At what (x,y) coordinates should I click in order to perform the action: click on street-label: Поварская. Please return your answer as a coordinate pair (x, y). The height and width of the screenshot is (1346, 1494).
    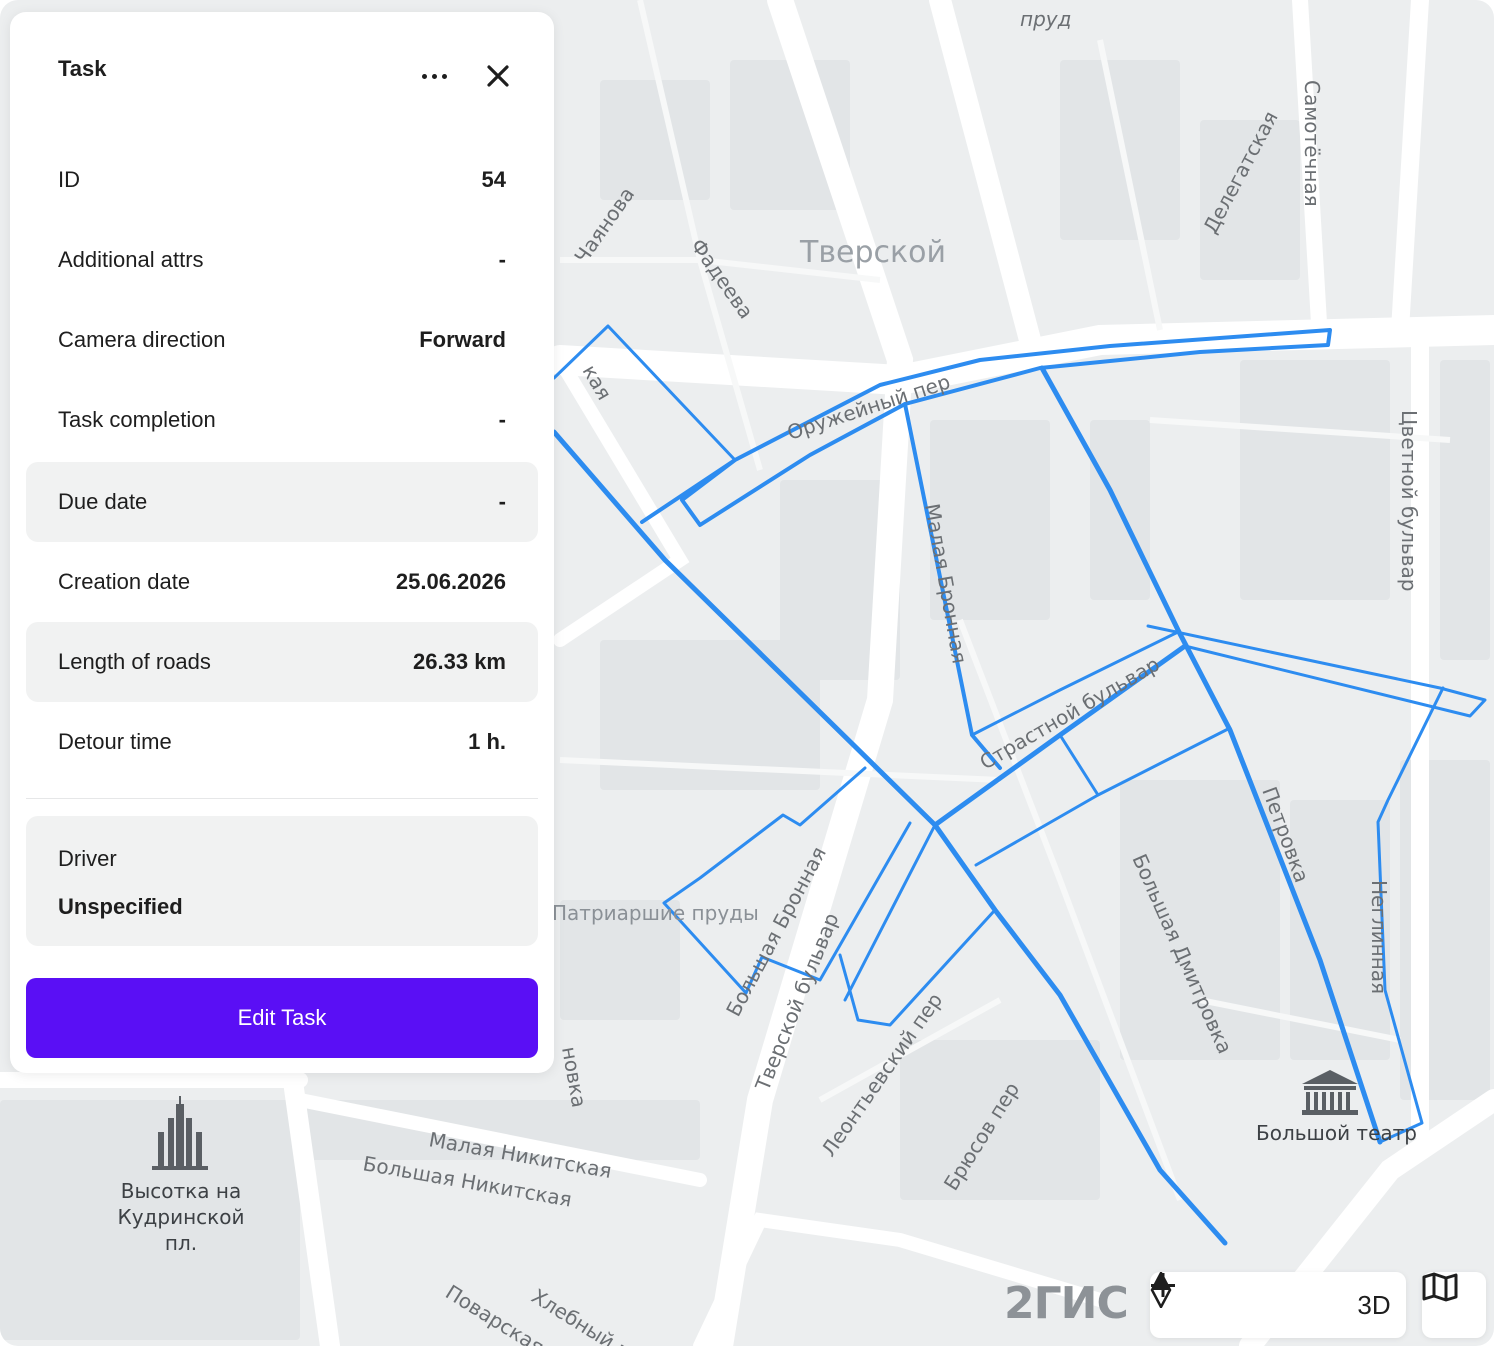
    Looking at the image, I should click on (494, 1313).